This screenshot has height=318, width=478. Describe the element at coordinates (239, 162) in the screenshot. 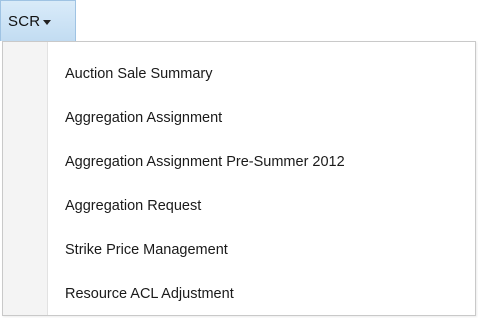

I see `menu-item-aggregation-assignment-pre-summer-2012: Aggregation Assignment Pre-Summer 2012` at that location.